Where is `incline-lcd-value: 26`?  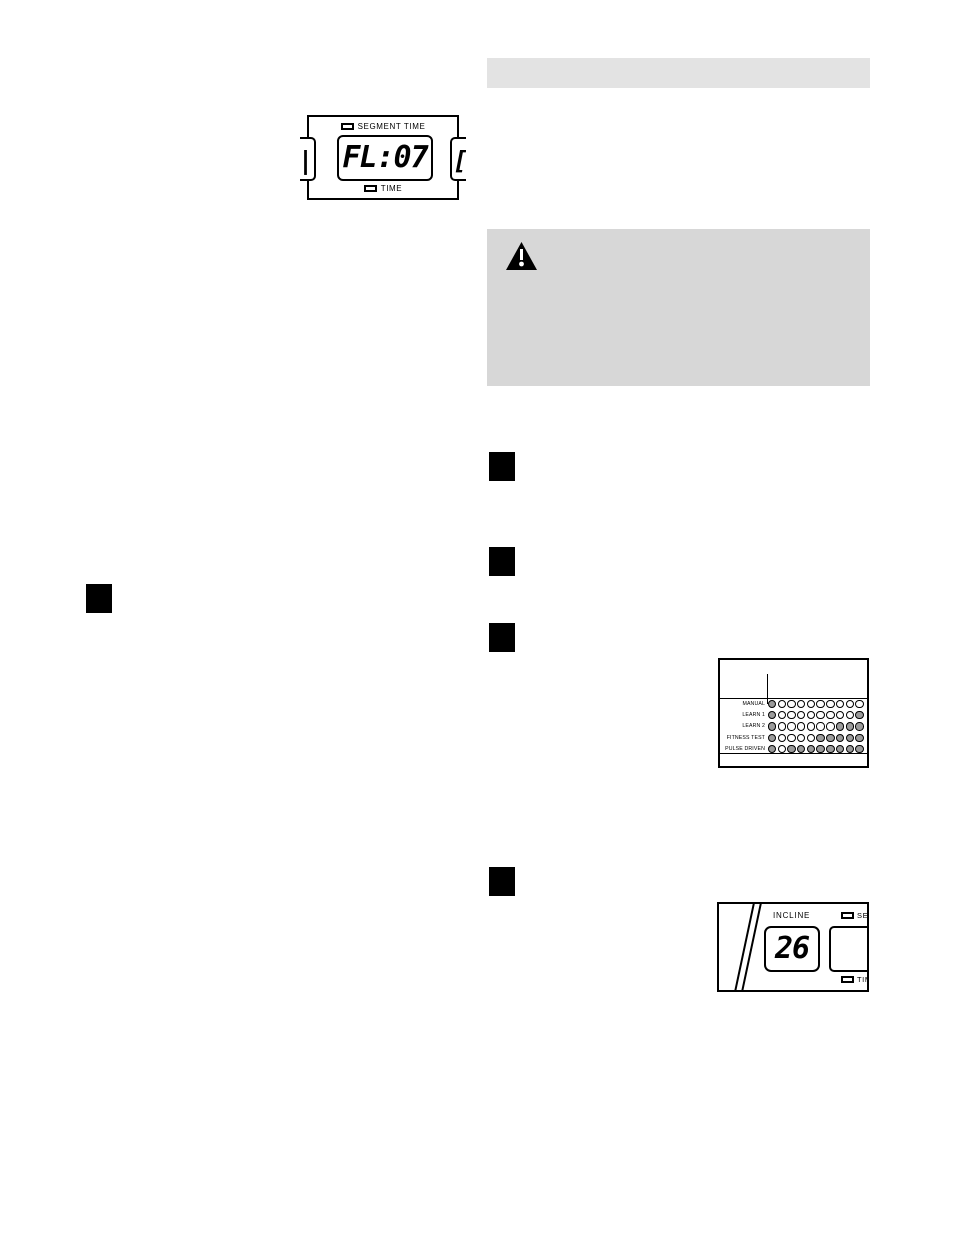 incline-lcd-value: 26 is located at coordinates (792, 948).